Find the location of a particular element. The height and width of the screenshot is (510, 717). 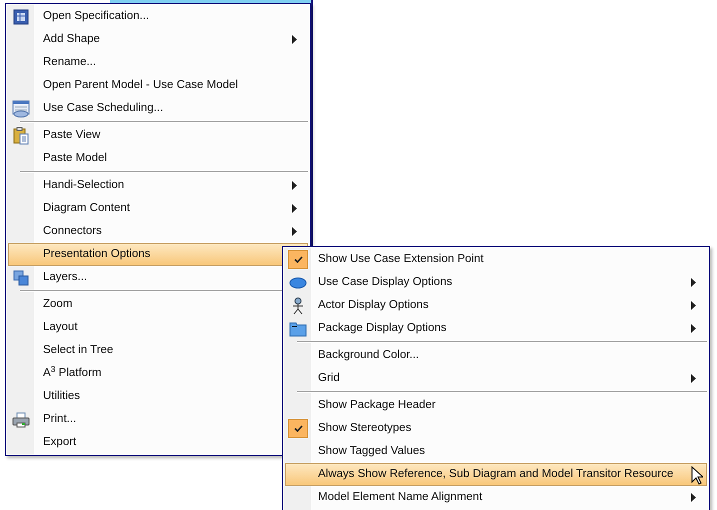

menu-item: Model Element Name Alignment is located at coordinates (496, 497).